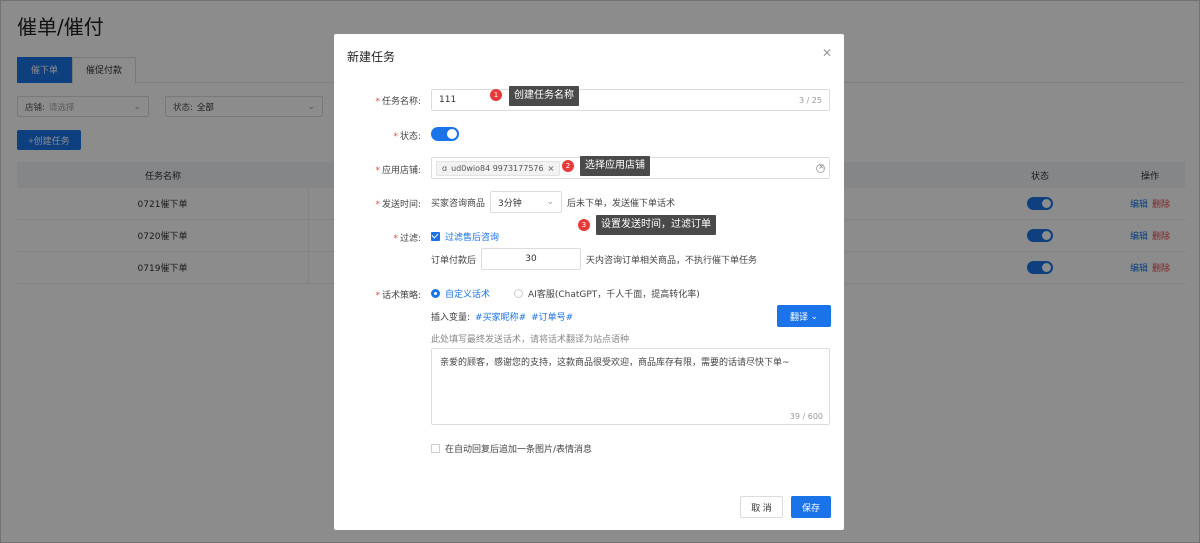  What do you see at coordinates (531, 259) in the screenshot?
I see `filter-days-input: 30` at bounding box center [531, 259].